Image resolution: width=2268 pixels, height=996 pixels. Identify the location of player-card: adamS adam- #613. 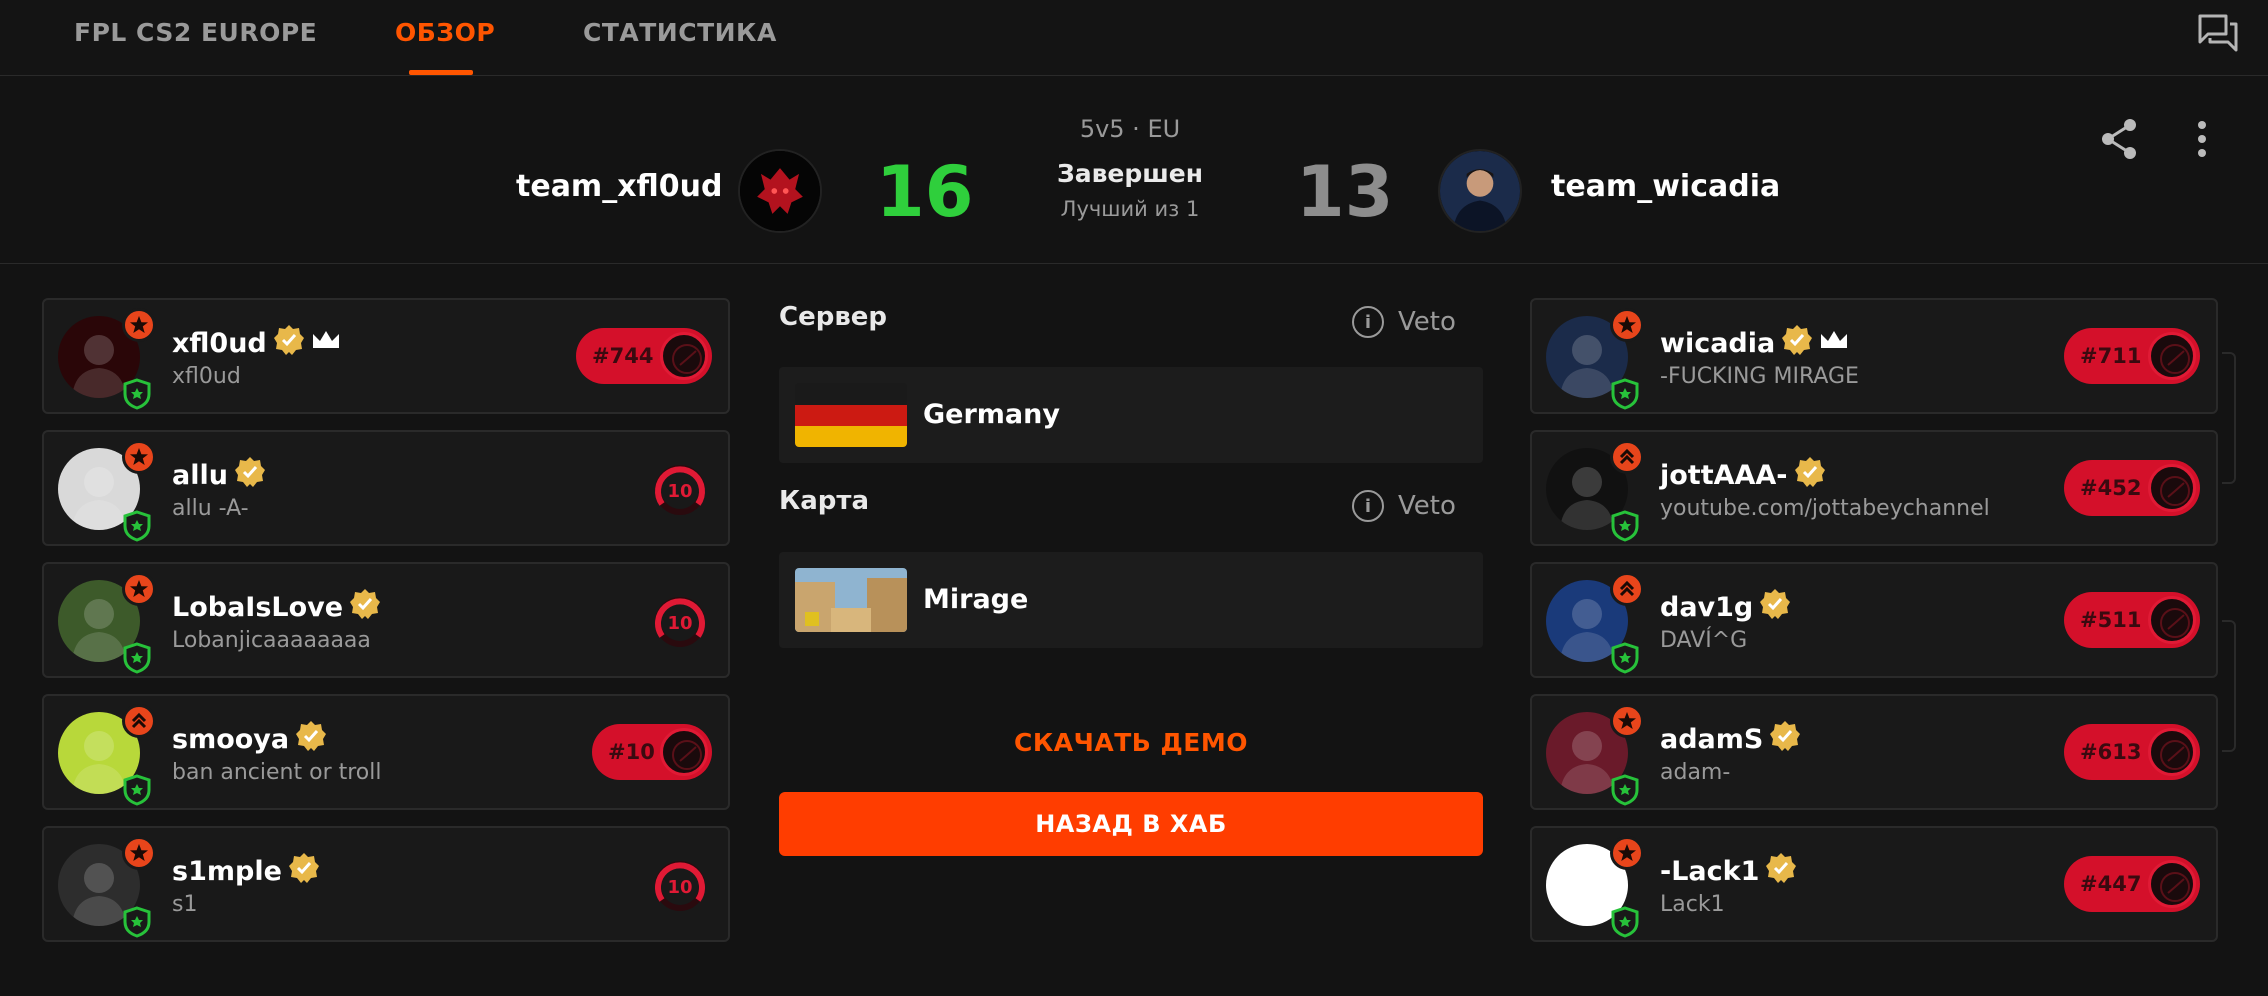
(1874, 752).